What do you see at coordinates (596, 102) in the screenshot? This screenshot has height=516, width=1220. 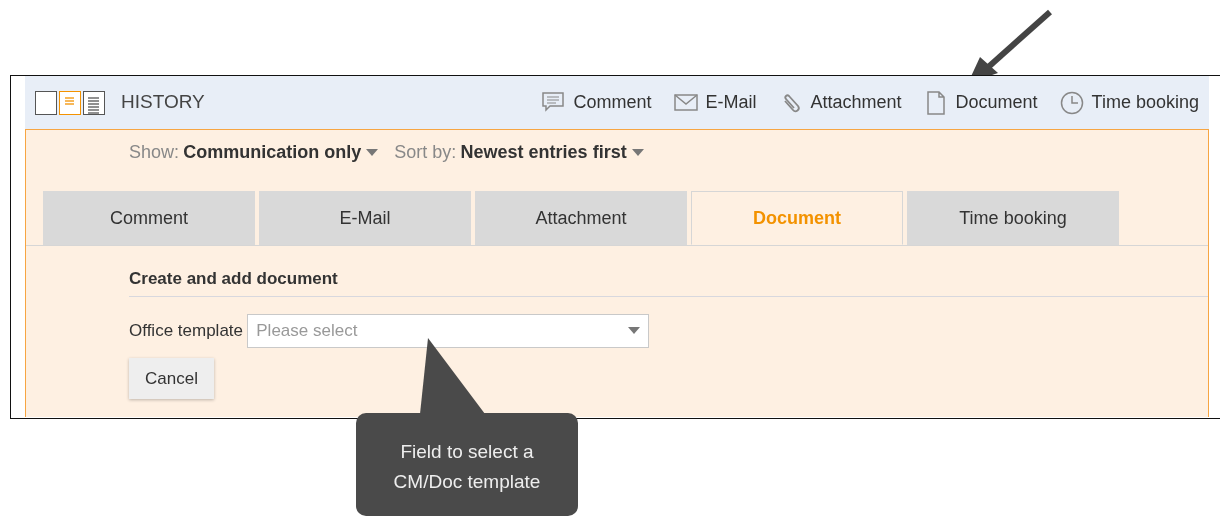 I see `toolbar-action: Comment` at bounding box center [596, 102].